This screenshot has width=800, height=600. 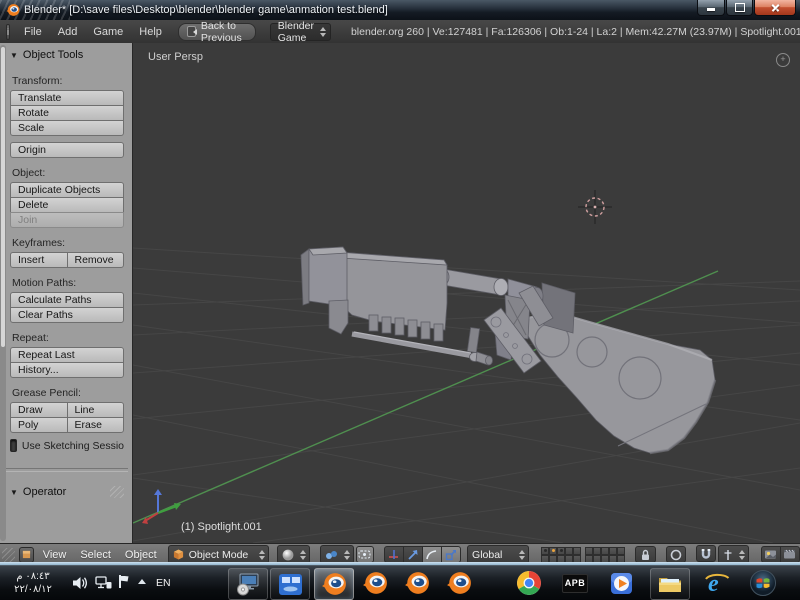 What do you see at coordinates (529, 583) in the screenshot?
I see `taskbar-app-chrome` at bounding box center [529, 583].